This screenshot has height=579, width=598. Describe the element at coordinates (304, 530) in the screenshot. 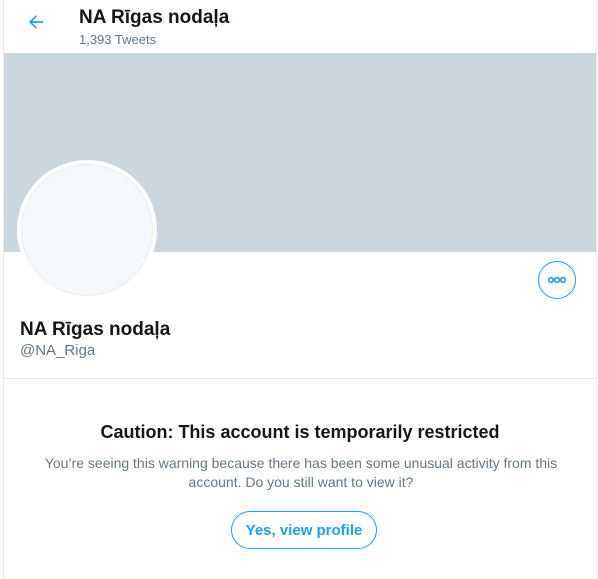

I see `view-profile-button: Yes, view profile` at that location.